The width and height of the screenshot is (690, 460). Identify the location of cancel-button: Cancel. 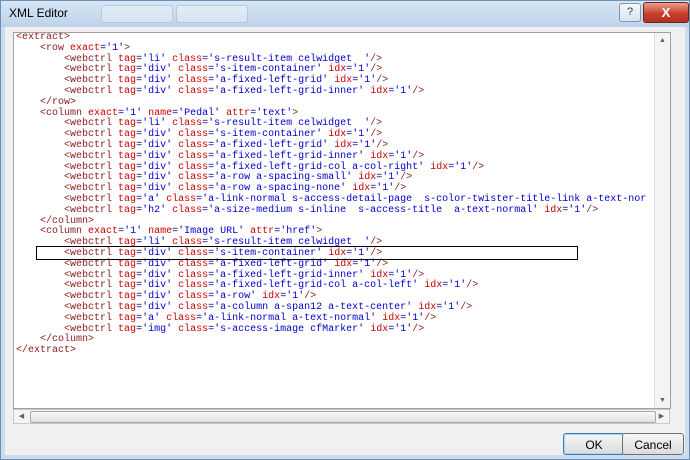
(653, 444).